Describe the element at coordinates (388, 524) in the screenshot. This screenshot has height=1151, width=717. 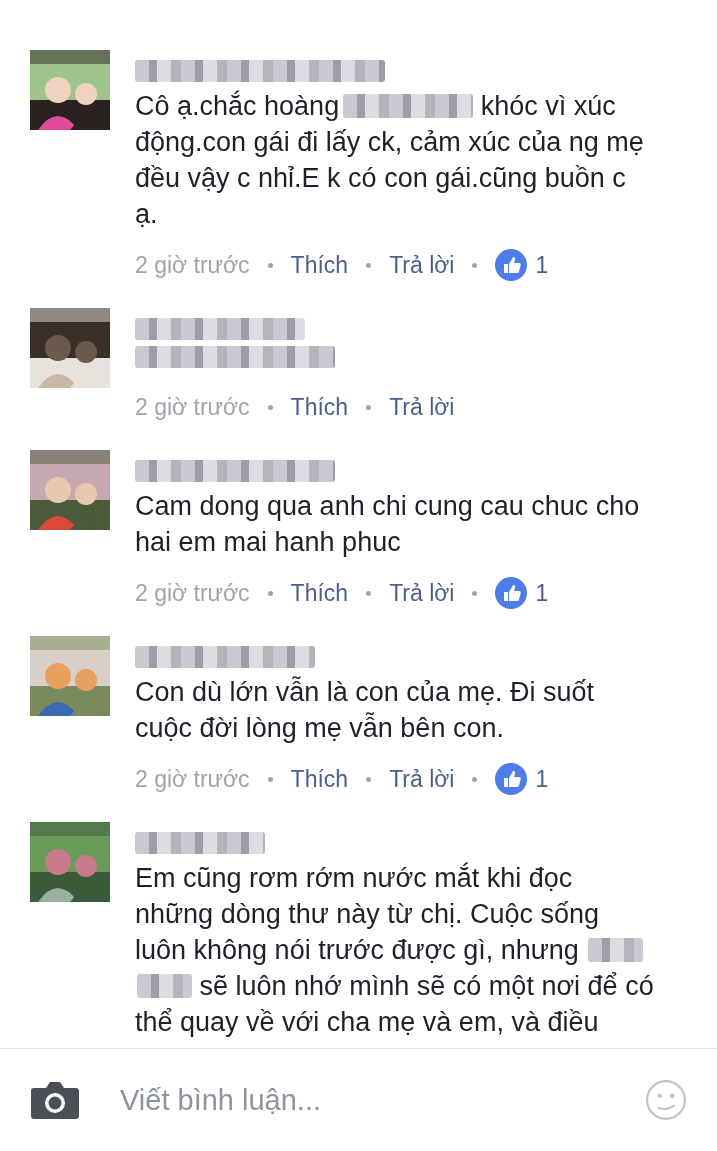
I see `comment-text: Cam dong qua anh chi cung cau chuc cho hai em mai hanh phuc` at that location.